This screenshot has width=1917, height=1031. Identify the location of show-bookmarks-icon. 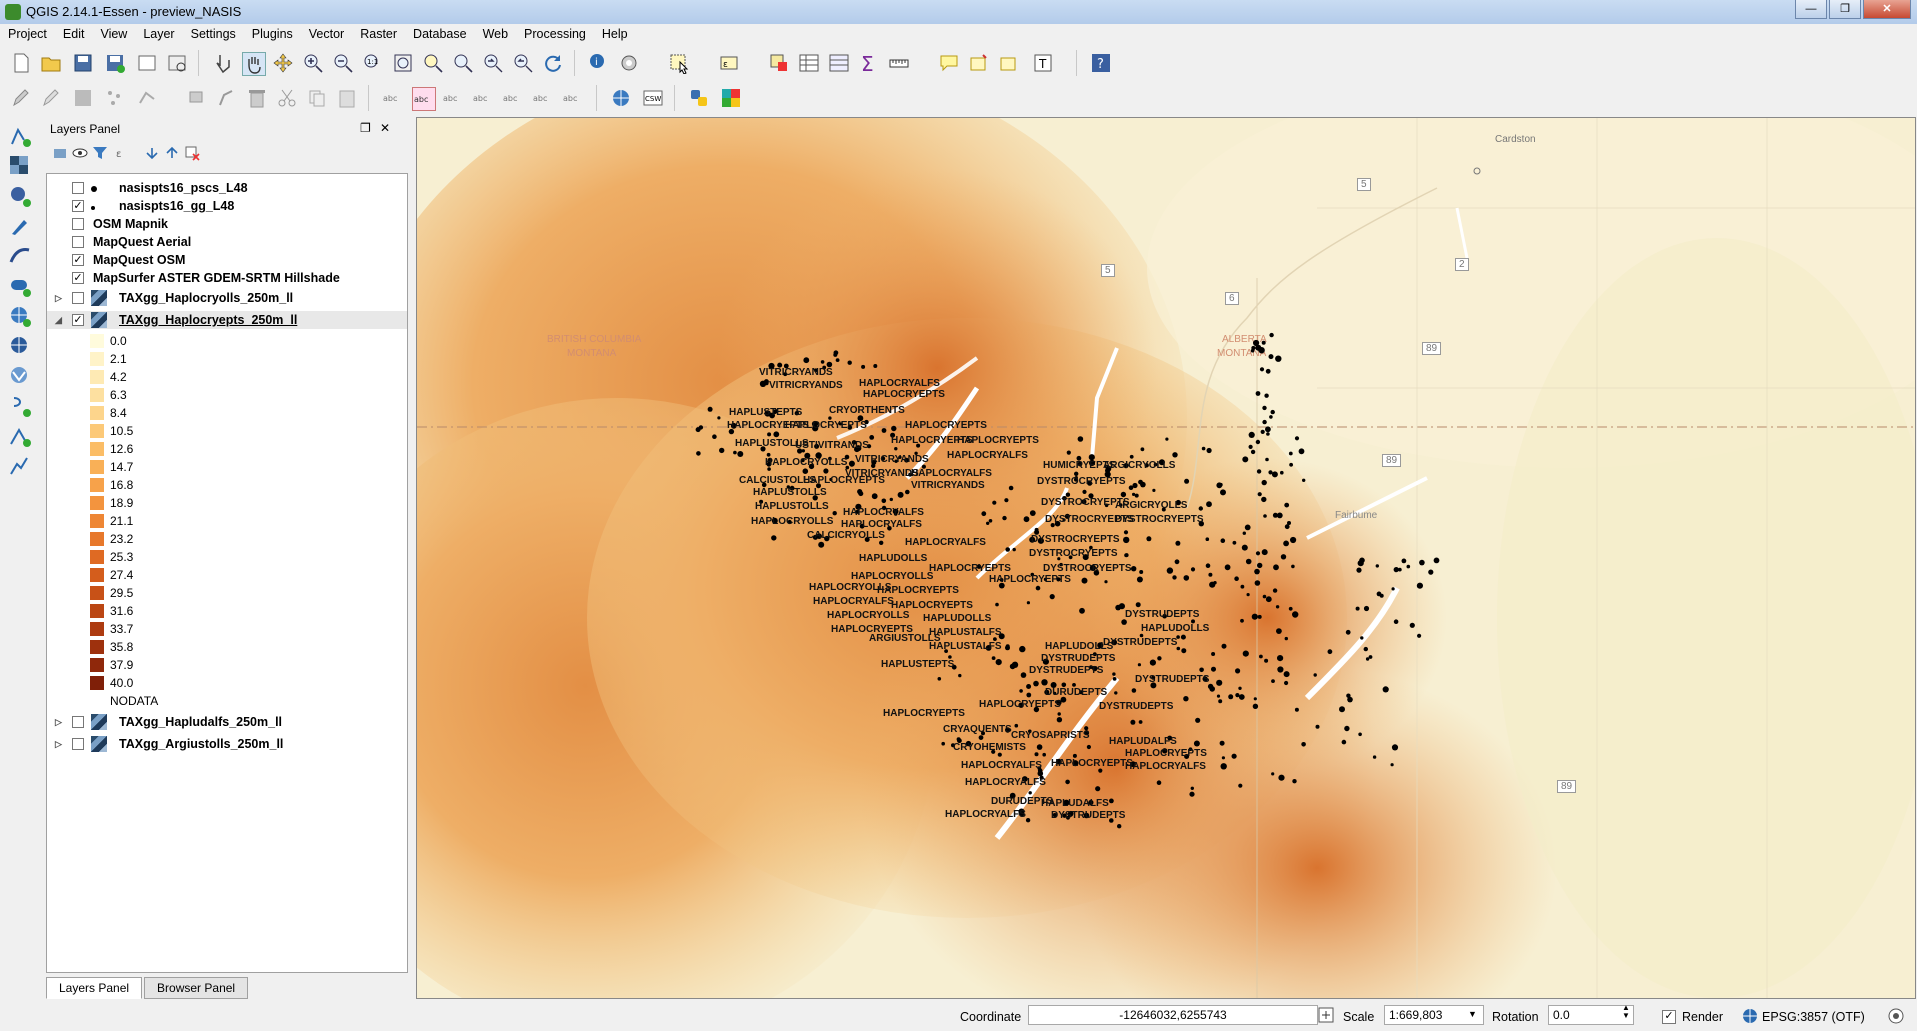
(1009, 63).